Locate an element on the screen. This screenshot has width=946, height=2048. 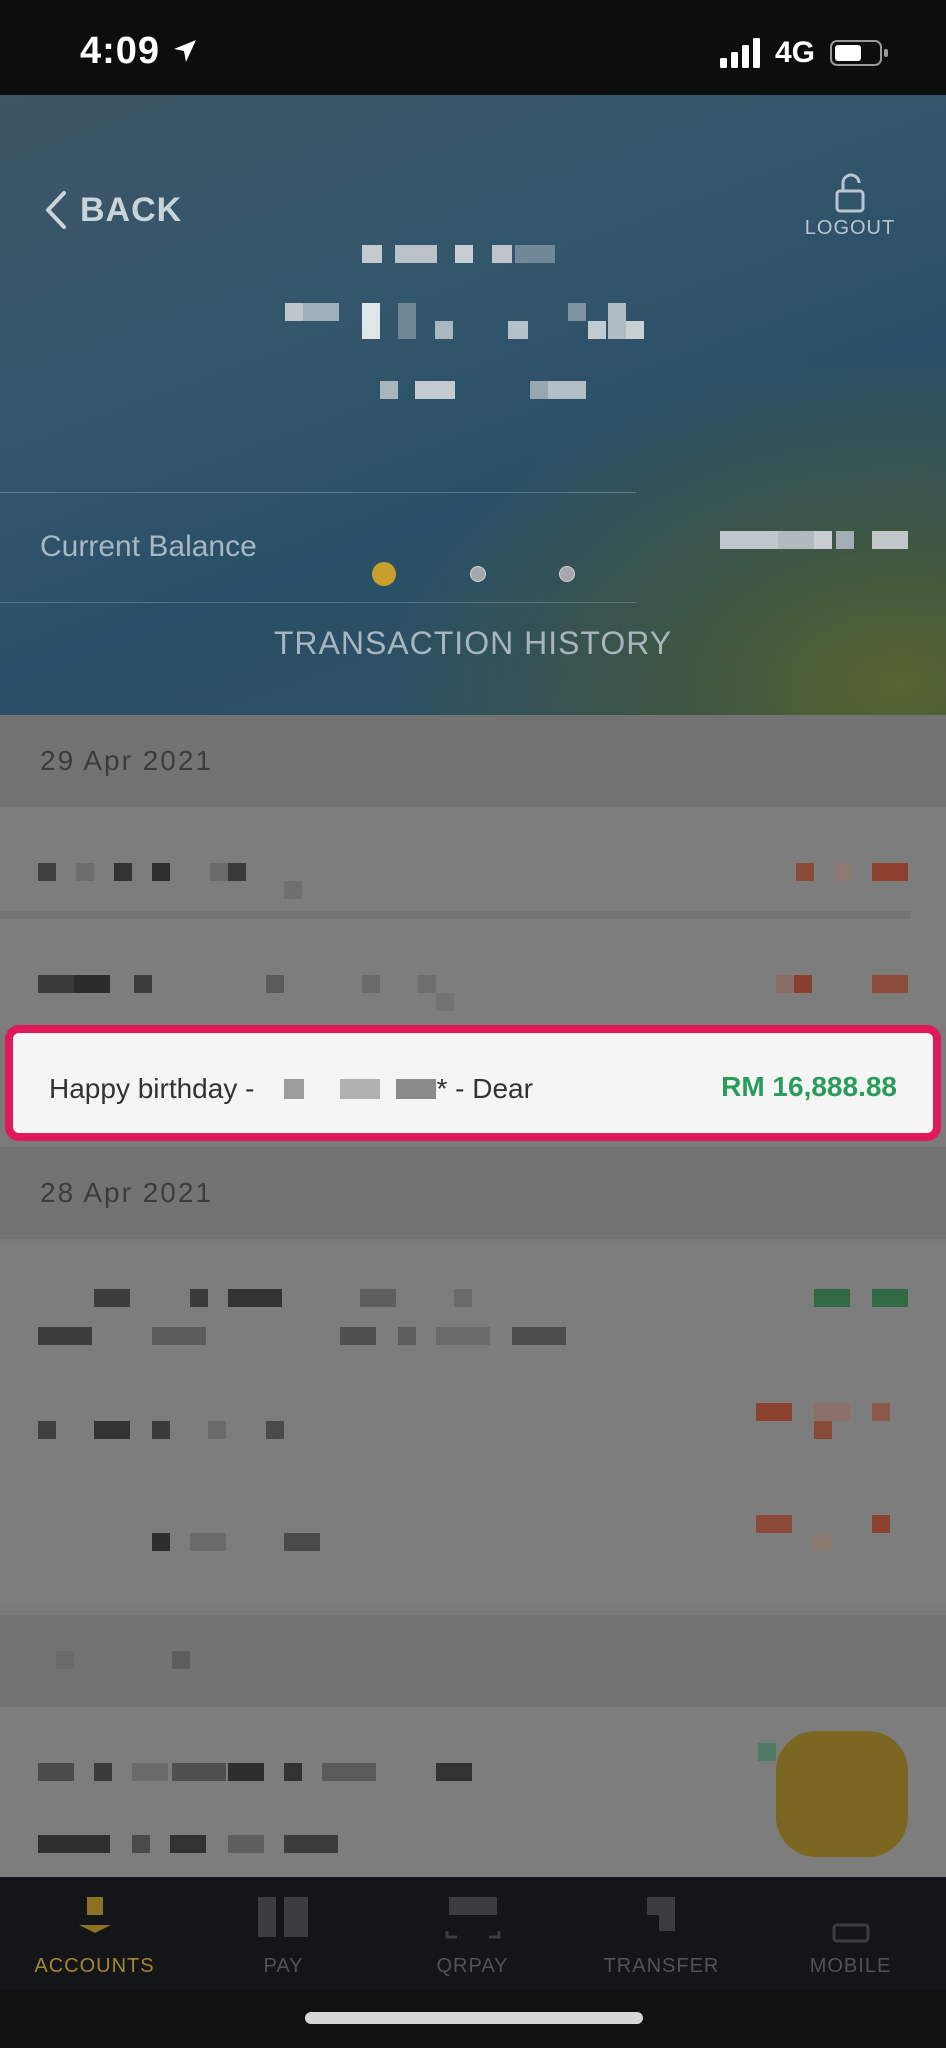
date-header: 29 Apr 2021 is located at coordinates (473, 761).